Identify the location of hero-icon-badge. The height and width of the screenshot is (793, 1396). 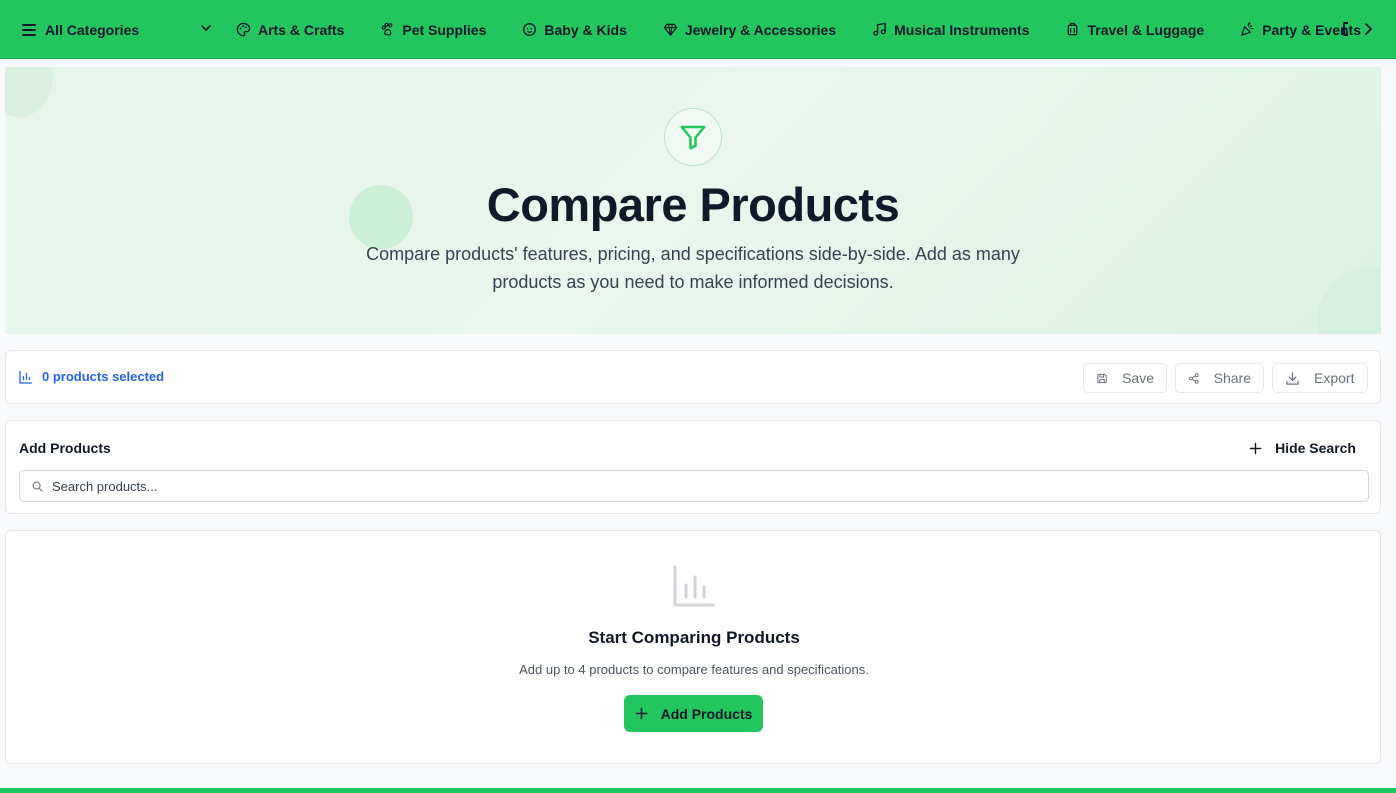
(693, 137).